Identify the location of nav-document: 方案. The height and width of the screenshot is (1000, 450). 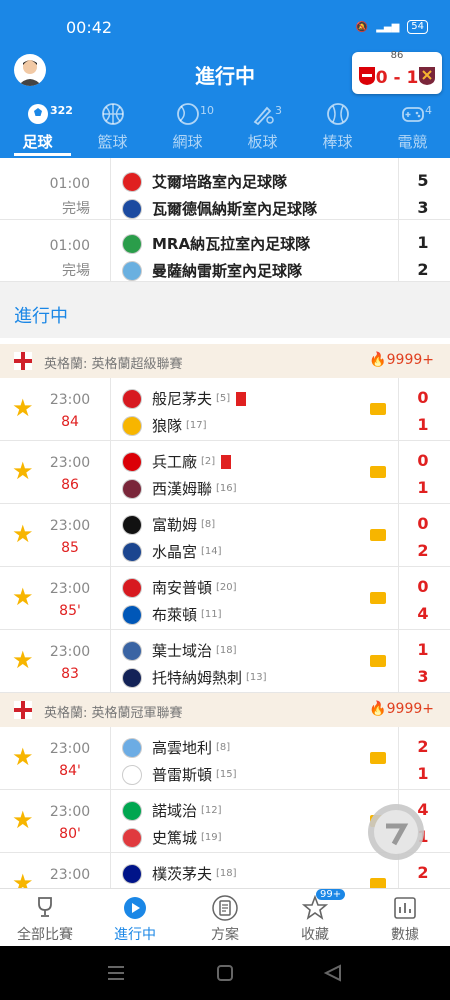
(225, 918).